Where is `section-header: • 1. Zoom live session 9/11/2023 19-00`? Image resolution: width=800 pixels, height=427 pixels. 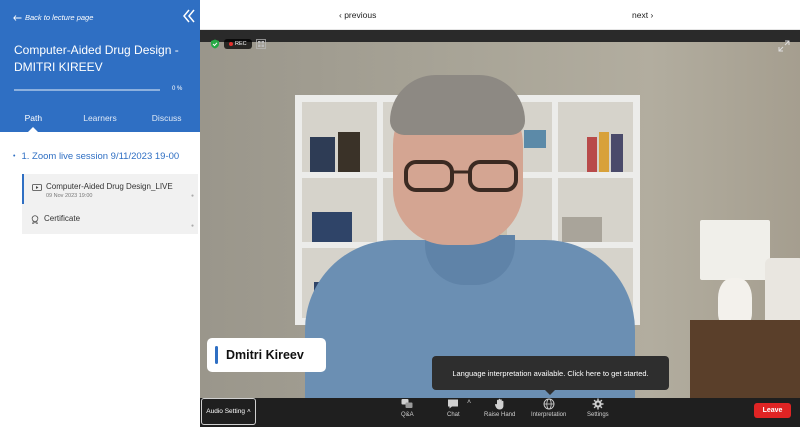
section-header: • 1. Zoom live session 9/11/2023 19-00 is located at coordinates (105, 156).